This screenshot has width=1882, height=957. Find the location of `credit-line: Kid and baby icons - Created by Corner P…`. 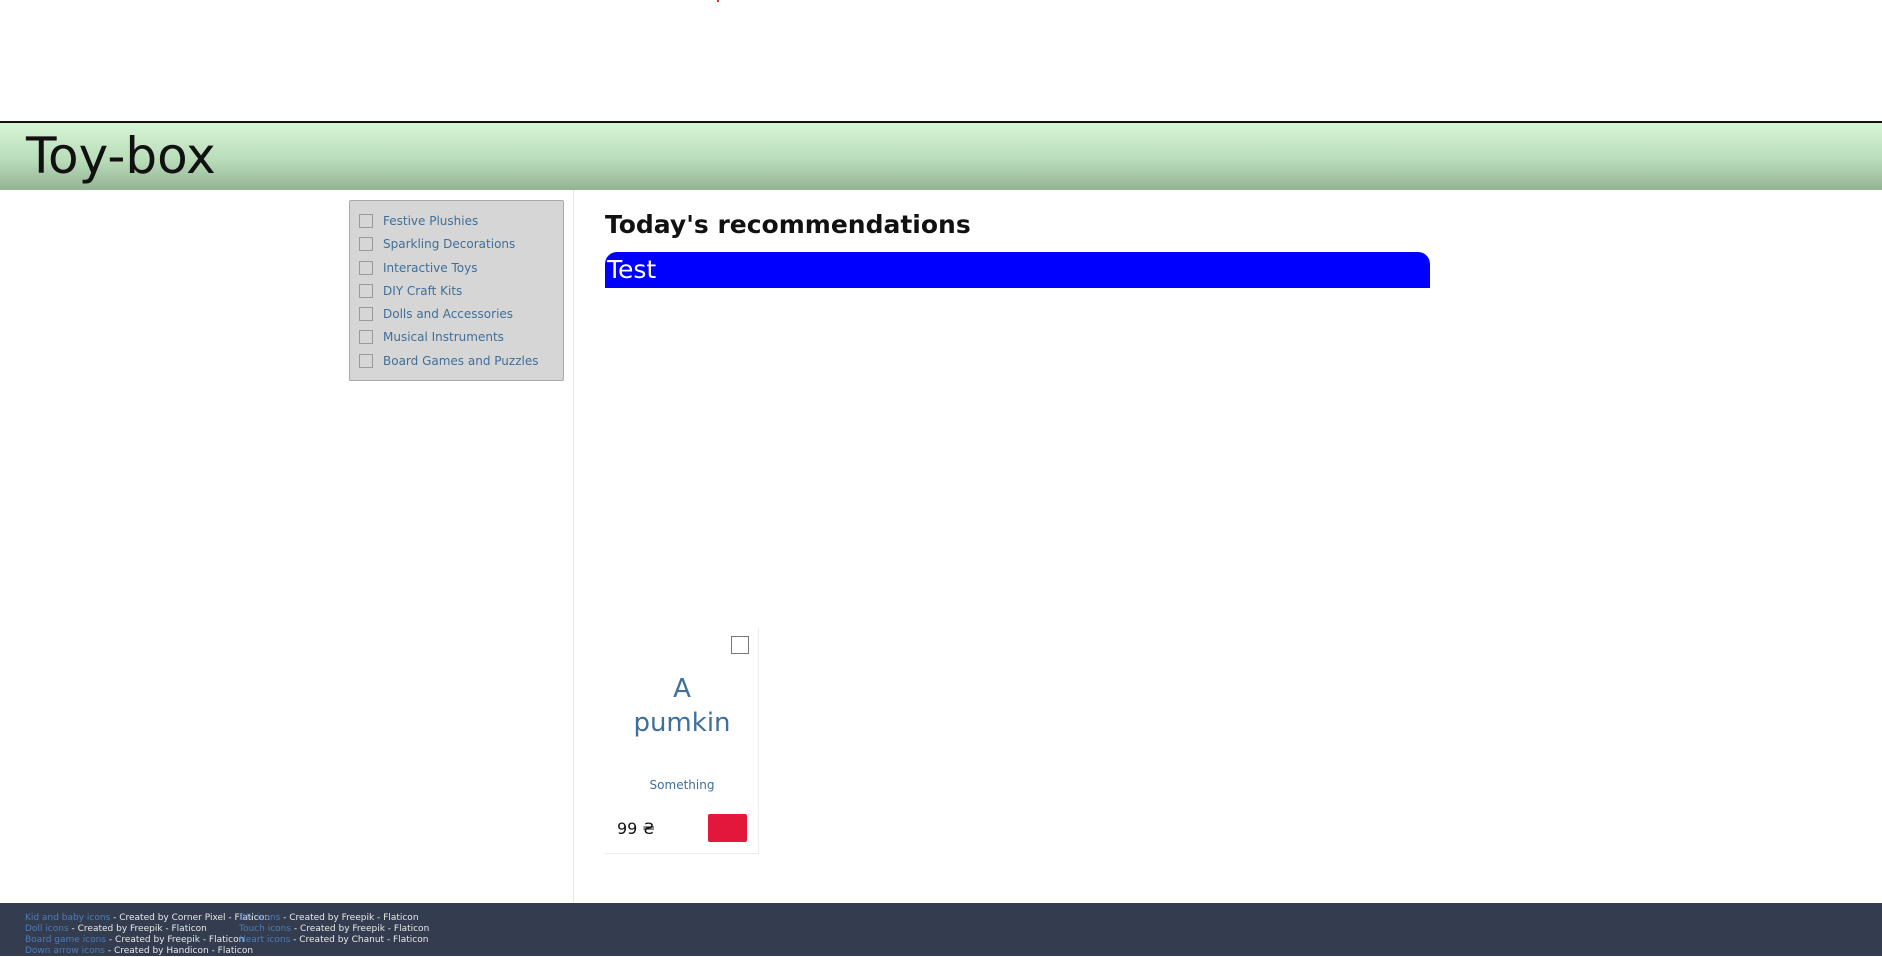

credit-line: Kid and baby icons - Created by Corner P… is located at coordinates (147, 918).